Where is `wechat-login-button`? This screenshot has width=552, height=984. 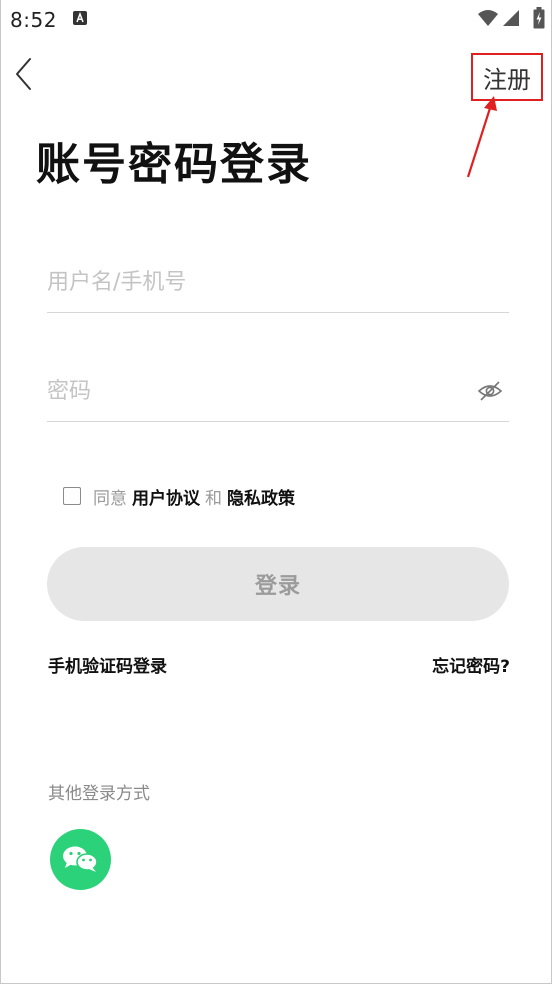 wechat-login-button is located at coordinates (80, 859).